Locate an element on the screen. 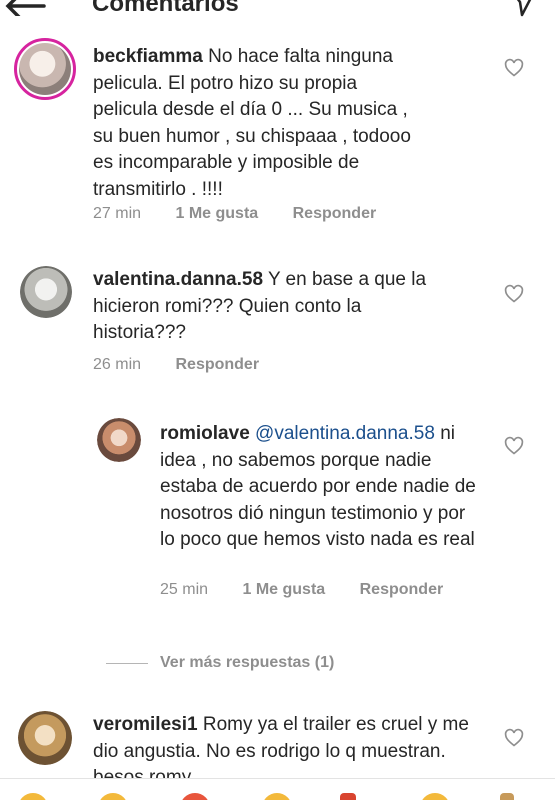  avatar-image is located at coordinates (45, 738).